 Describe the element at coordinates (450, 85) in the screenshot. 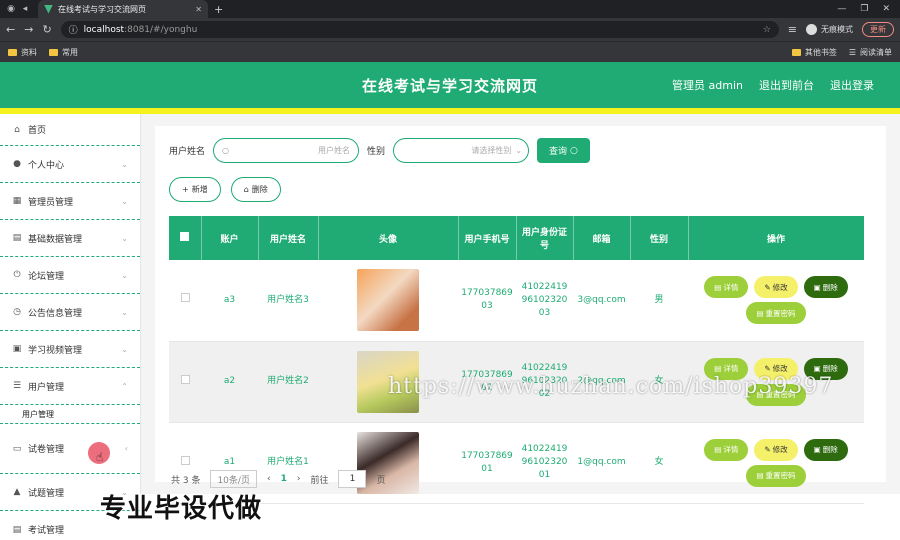

I see `app-header: 在线考试与学习交流网页 管理员 admin 退出到前台 退出登录` at that location.